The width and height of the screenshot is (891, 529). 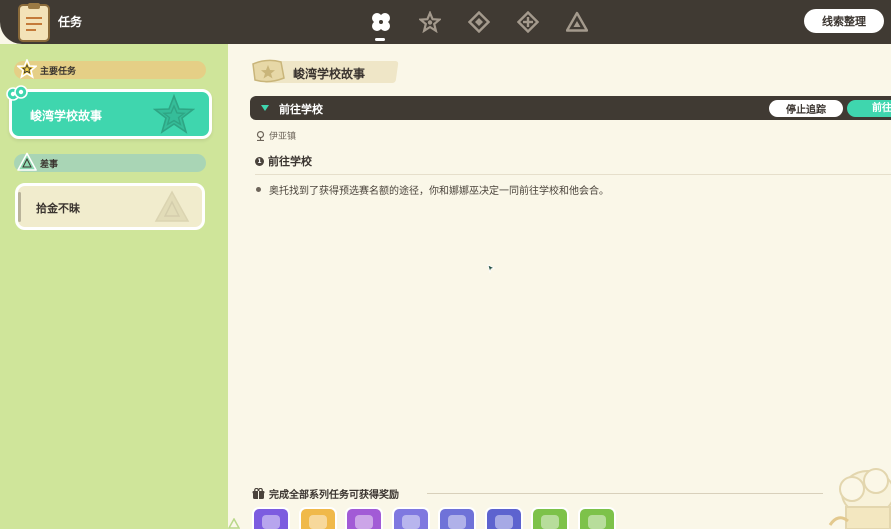 I want to click on star-watermark-icon, so click(x=174, y=114).